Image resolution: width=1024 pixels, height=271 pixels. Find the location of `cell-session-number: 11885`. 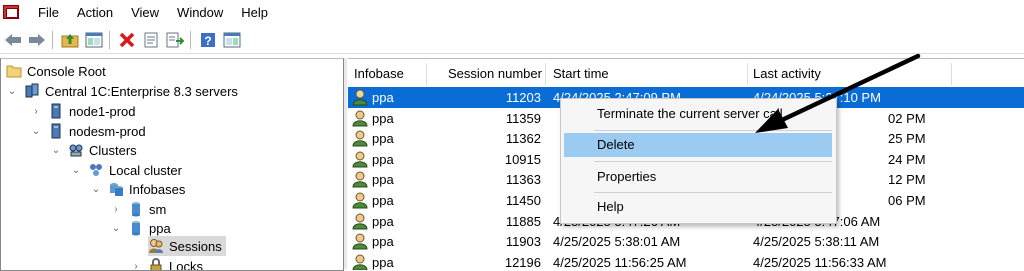

cell-session-number: 11885 is located at coordinates (494, 221).